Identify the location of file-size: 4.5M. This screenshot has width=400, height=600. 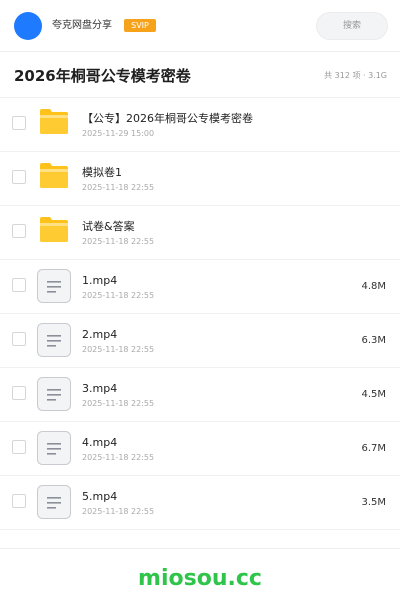
(373, 394).